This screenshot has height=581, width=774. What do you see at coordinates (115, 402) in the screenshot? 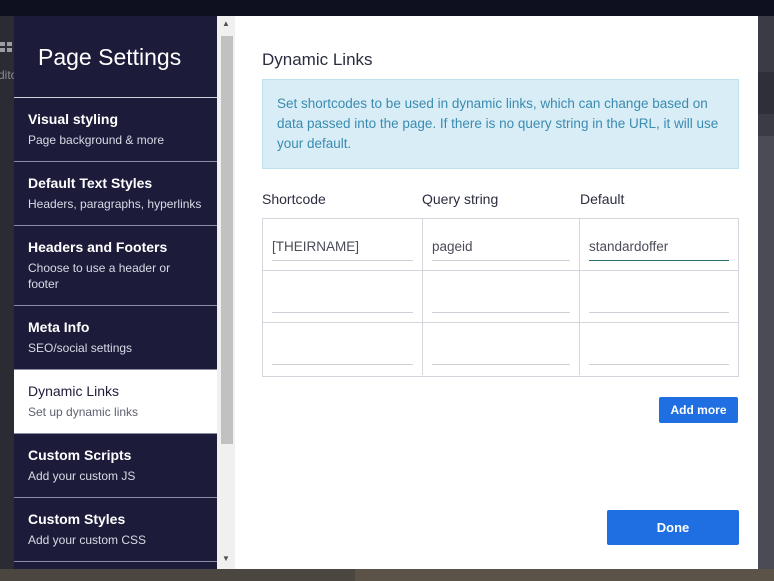
I see `sidebar-item-dynamic-links: Dynamic Links Set up dynamic links` at bounding box center [115, 402].